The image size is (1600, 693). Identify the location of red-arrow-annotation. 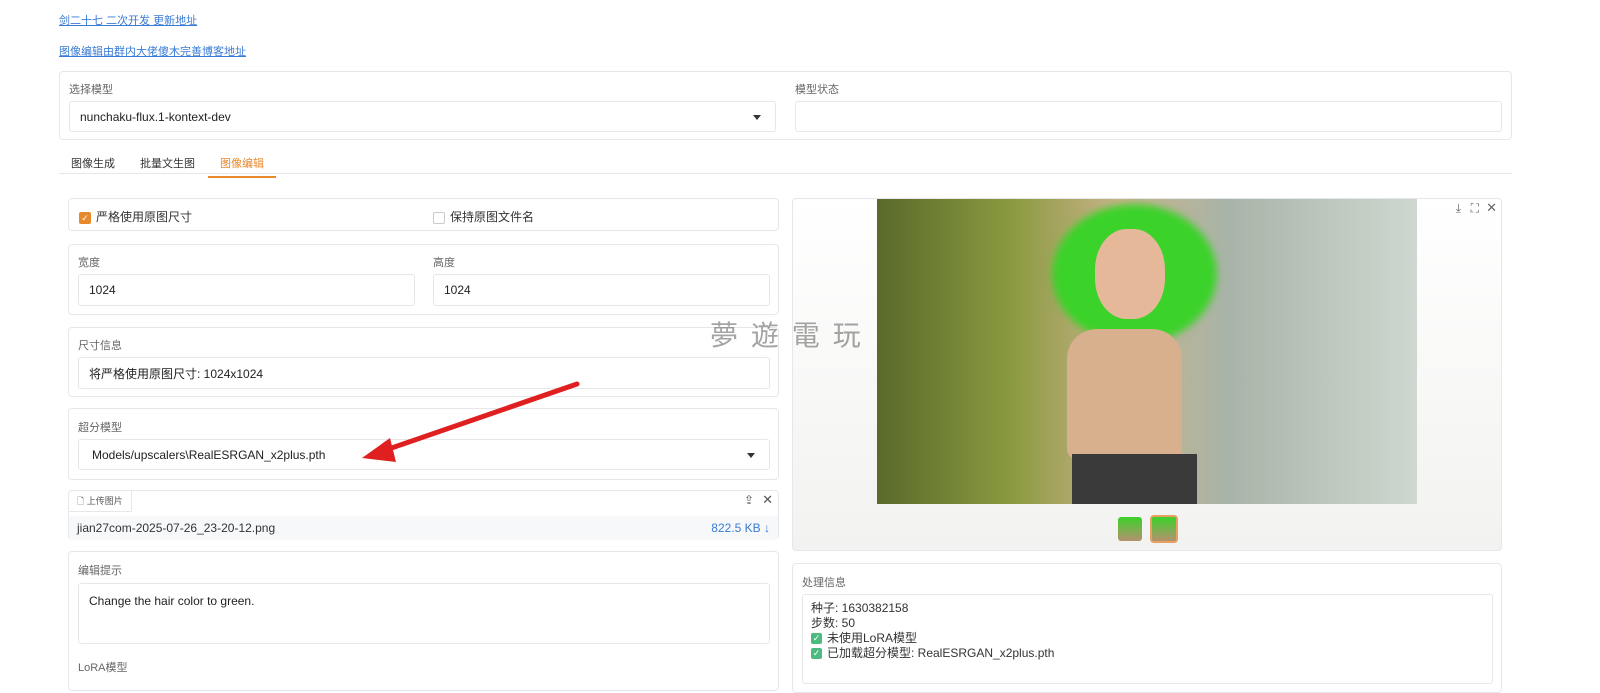
(471, 421).